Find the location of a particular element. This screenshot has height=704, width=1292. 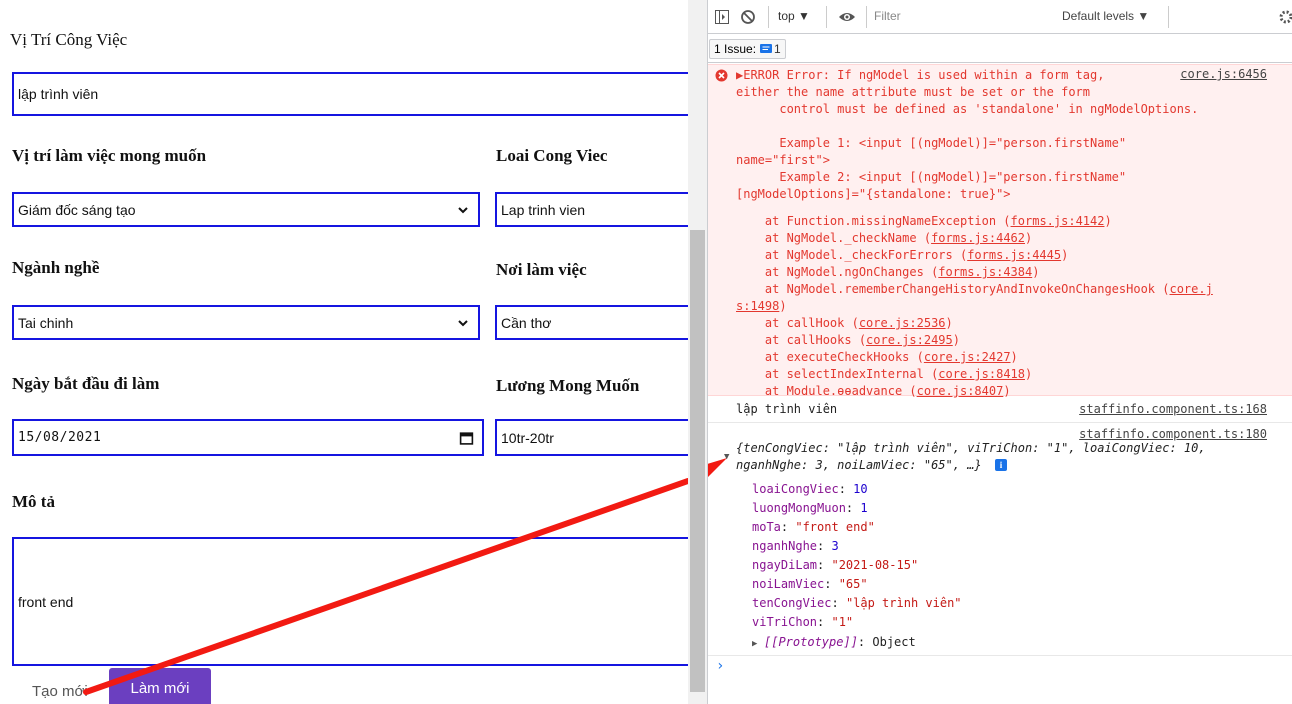

log-levels-dropdown: Default levels ▼ is located at coordinates (1105, 16).